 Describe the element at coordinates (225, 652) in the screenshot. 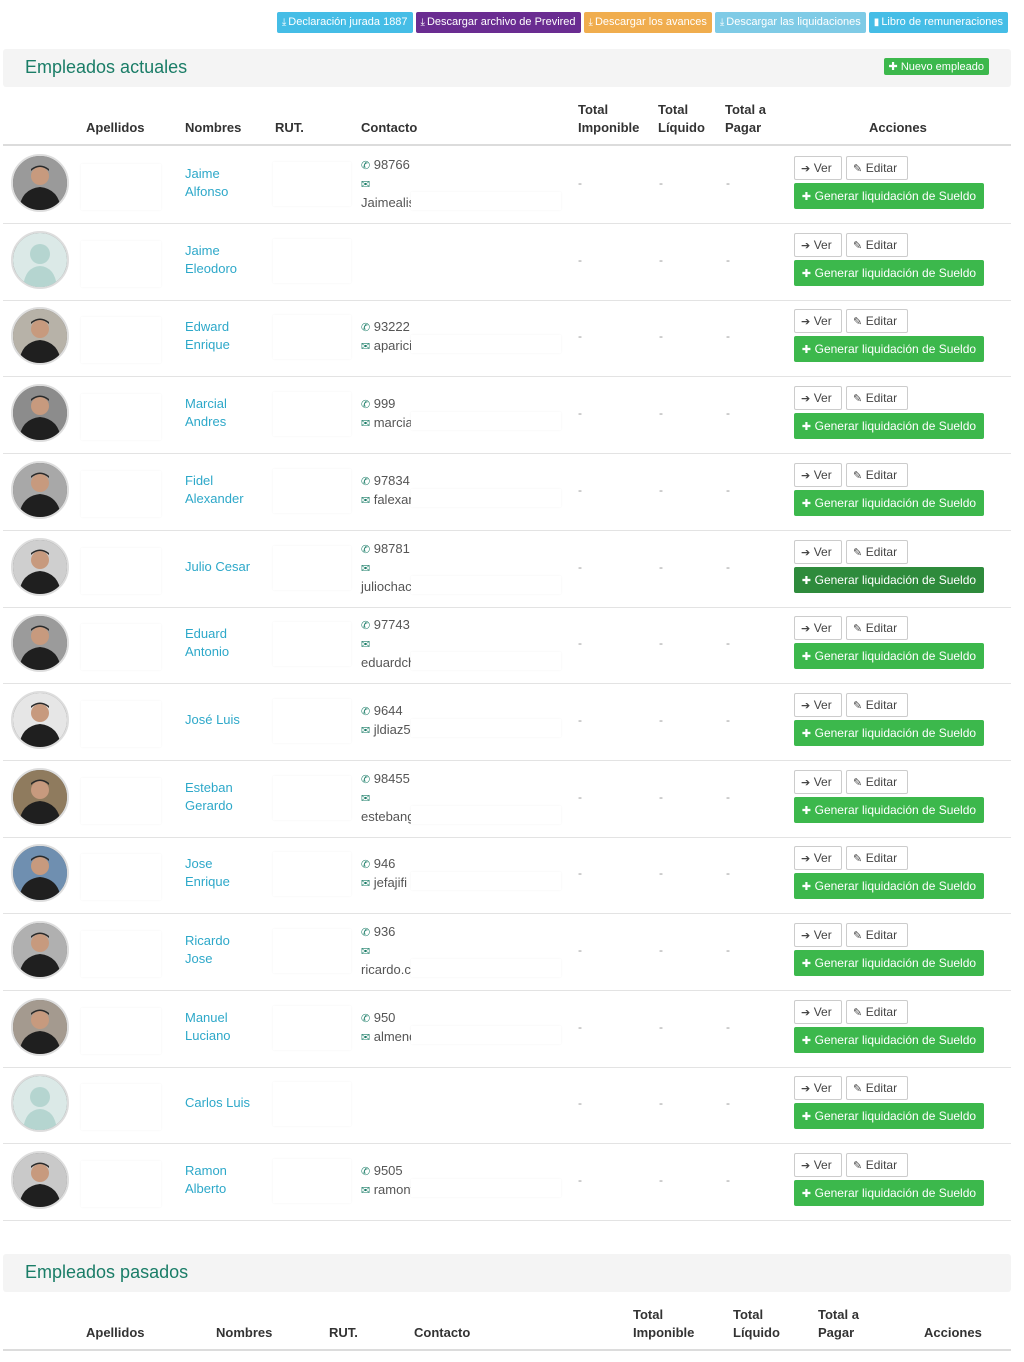

I see `employee-second-name: Antonio` at that location.